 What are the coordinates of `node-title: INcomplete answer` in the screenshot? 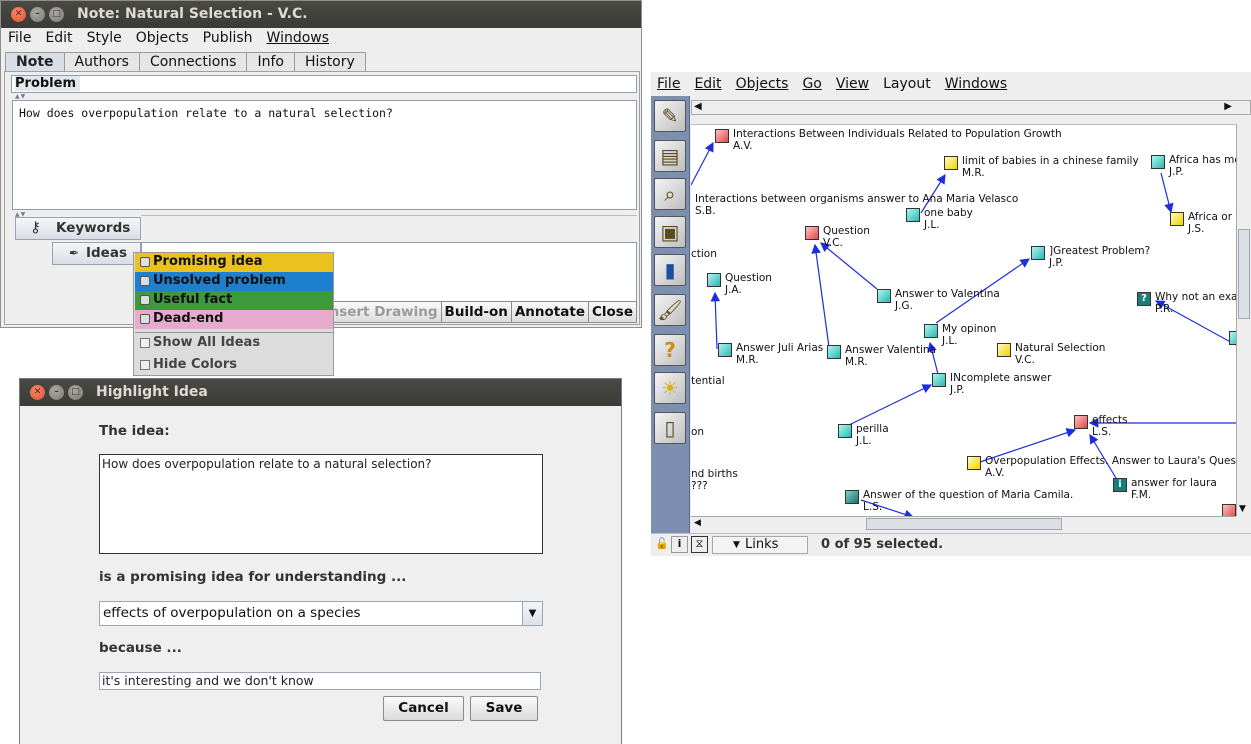 It's located at (1001, 378).